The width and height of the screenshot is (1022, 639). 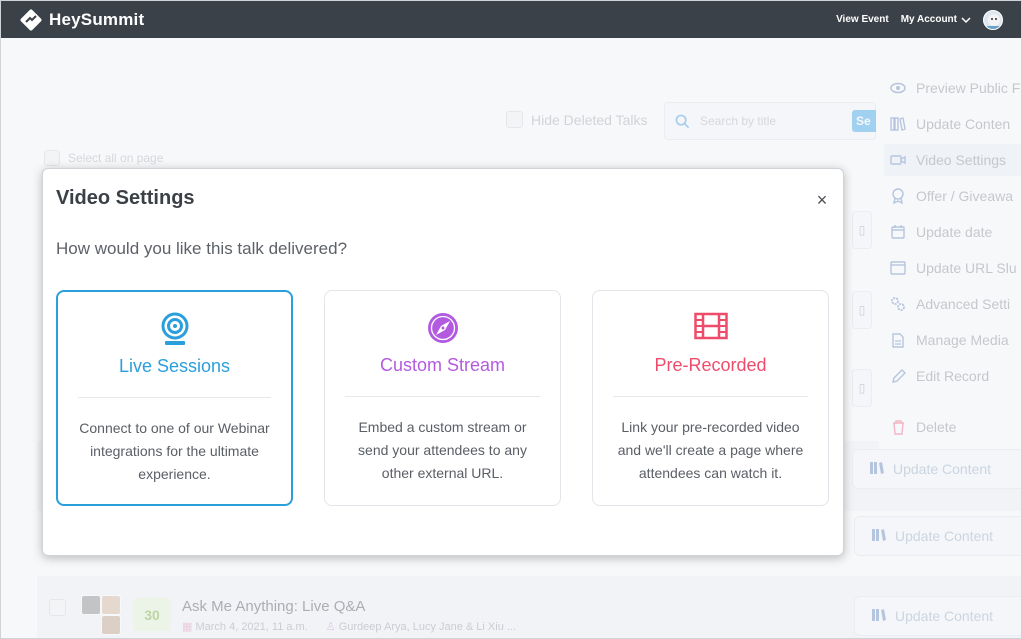 I want to click on my-account-menu: My Account, so click(x=936, y=19).